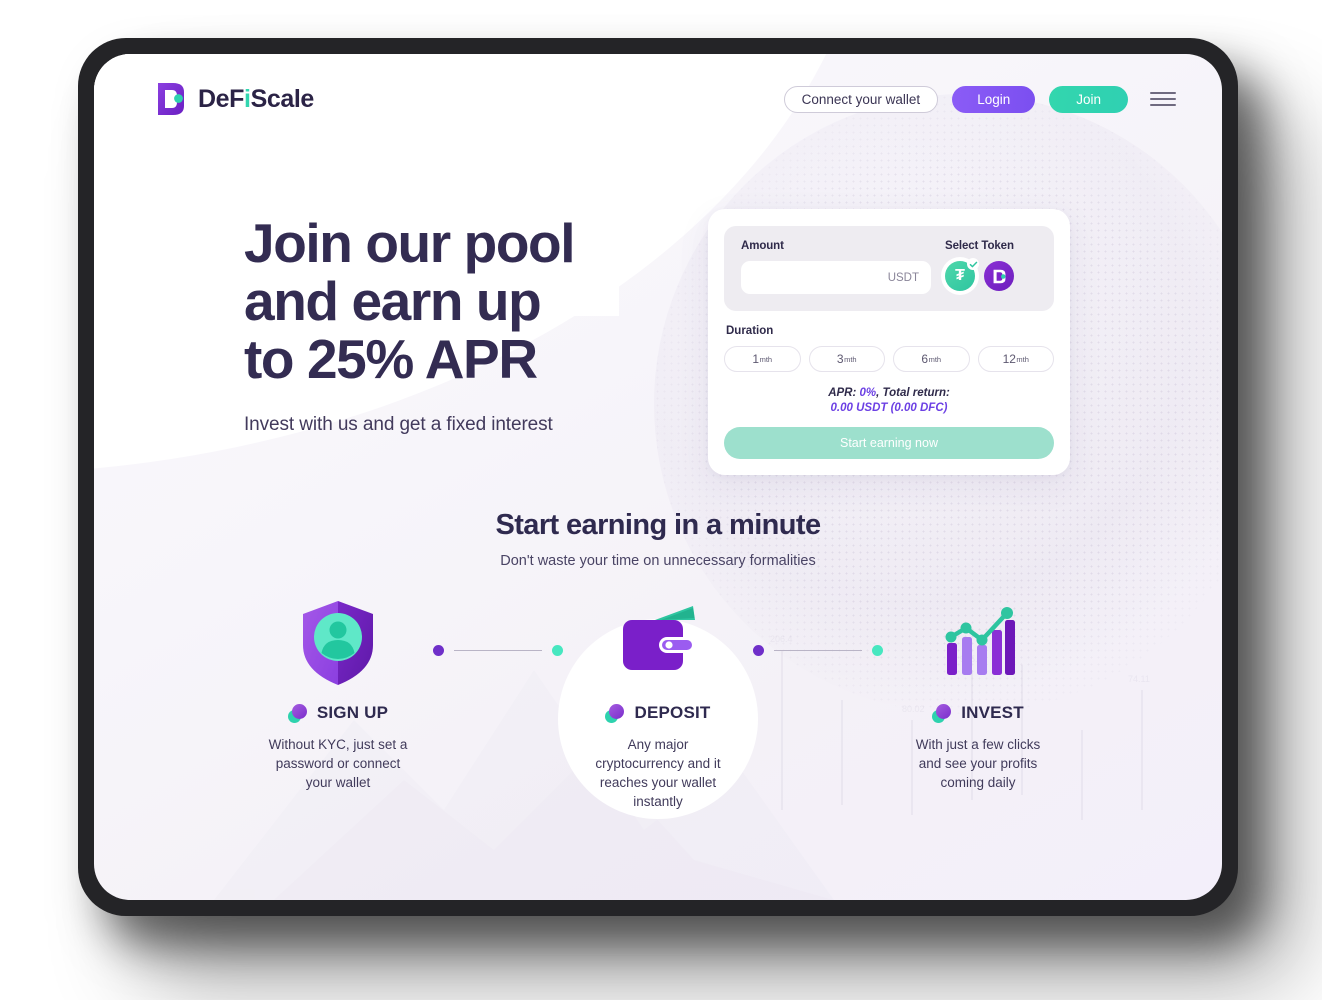 This screenshot has height=1000, width=1322. I want to click on amount-input-wrapper: USDT, so click(836, 277).